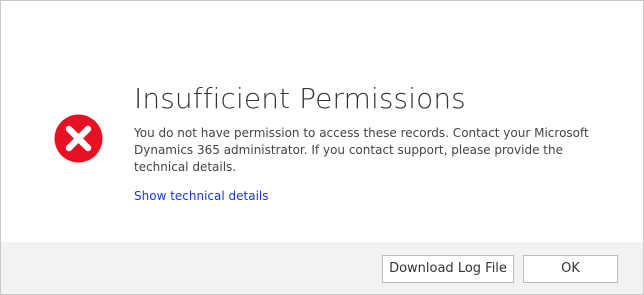  What do you see at coordinates (570, 269) in the screenshot?
I see `ok-button: OK` at bounding box center [570, 269].